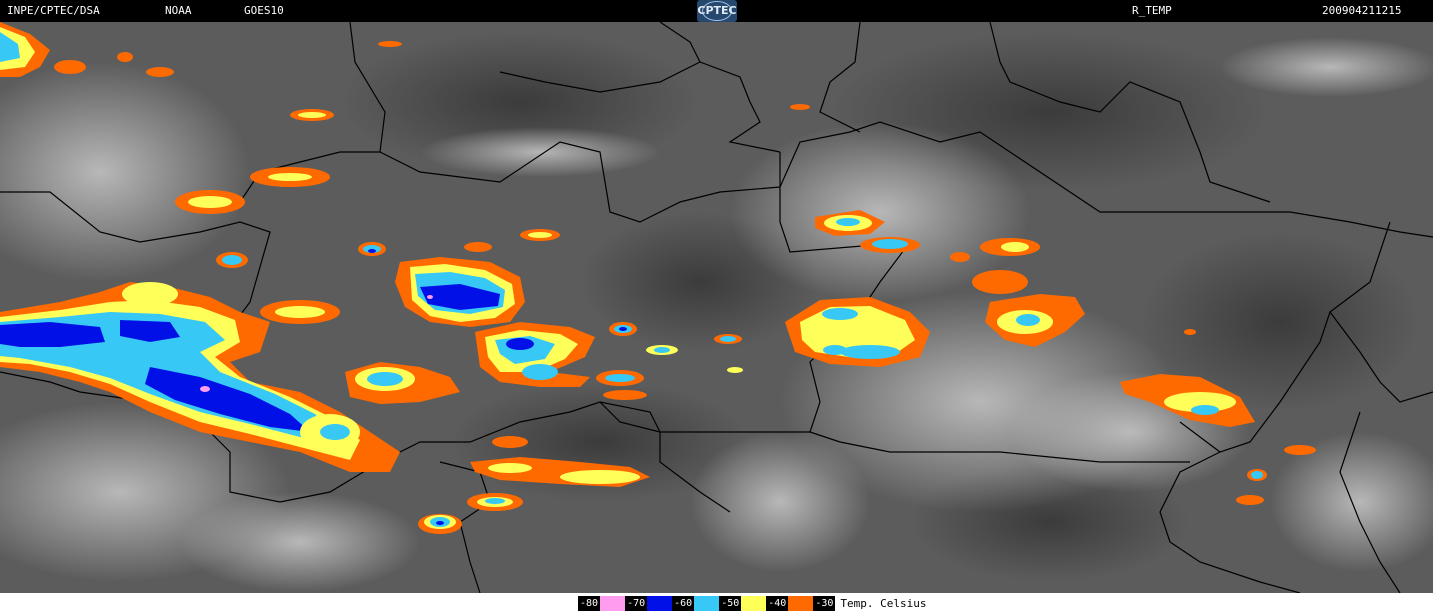  What do you see at coordinates (589, 603) in the screenshot?
I see `legend-tick-label: -80` at bounding box center [589, 603].